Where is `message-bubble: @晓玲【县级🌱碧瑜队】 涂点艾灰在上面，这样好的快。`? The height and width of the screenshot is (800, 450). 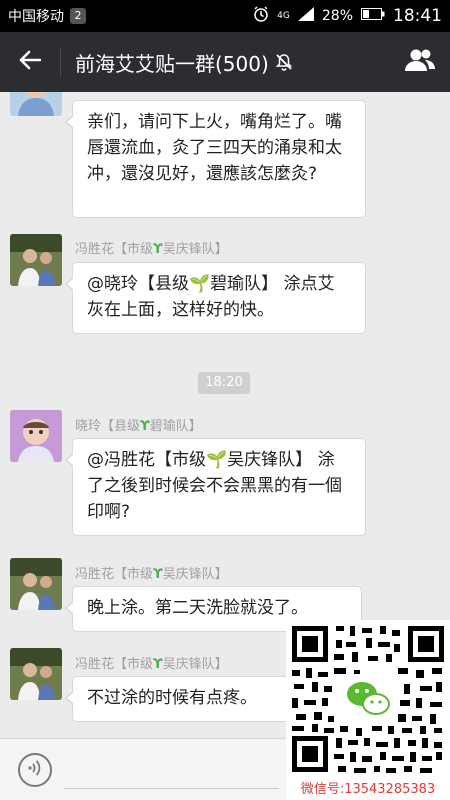
message-bubble: @晓玲【县级🌱碧瑜队】 涂点艾灰在上面，这样好的快。 is located at coordinates (215, 298).